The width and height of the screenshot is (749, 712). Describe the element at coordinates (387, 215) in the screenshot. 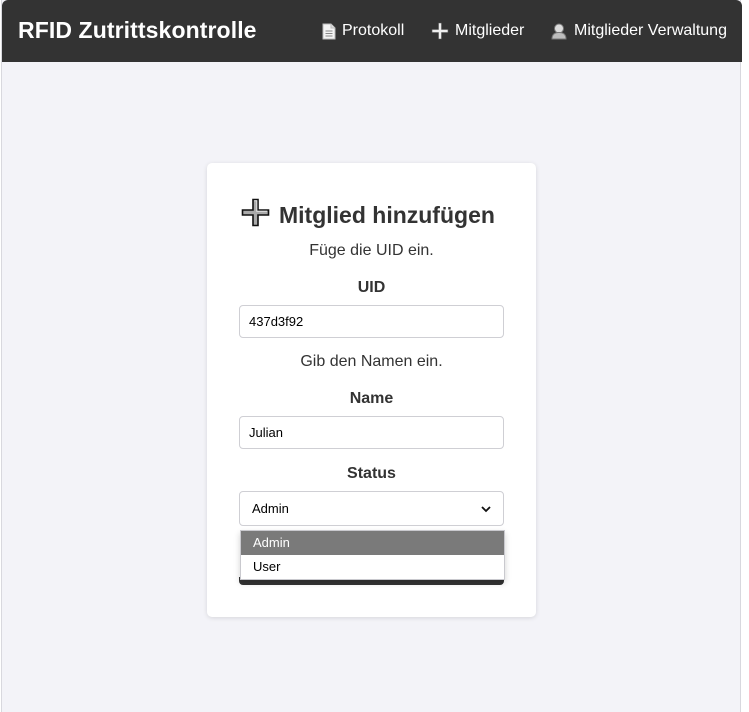

I see `card-title-text: Mitglied hinzufügen` at that location.